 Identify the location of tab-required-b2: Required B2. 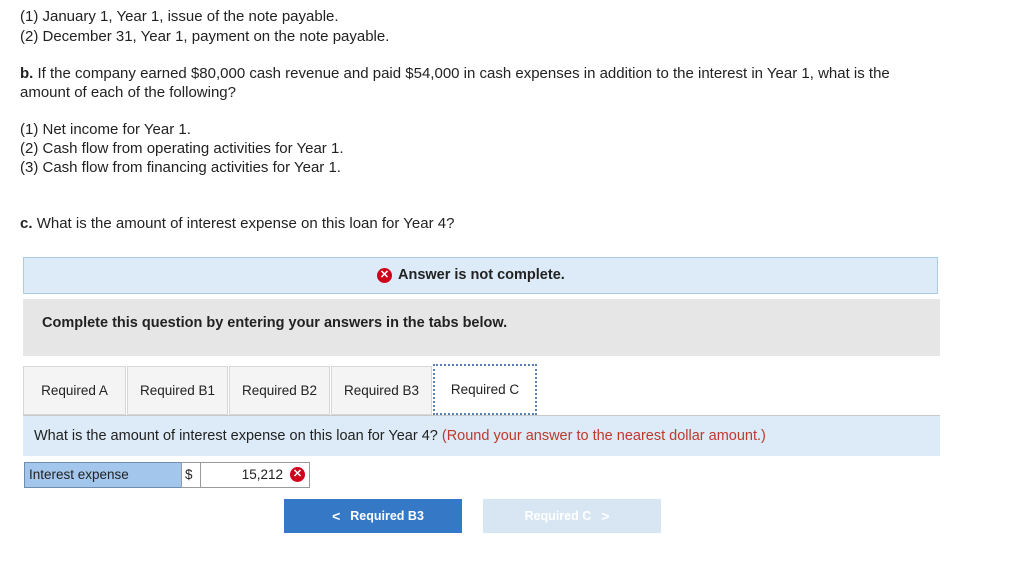
(279, 390).